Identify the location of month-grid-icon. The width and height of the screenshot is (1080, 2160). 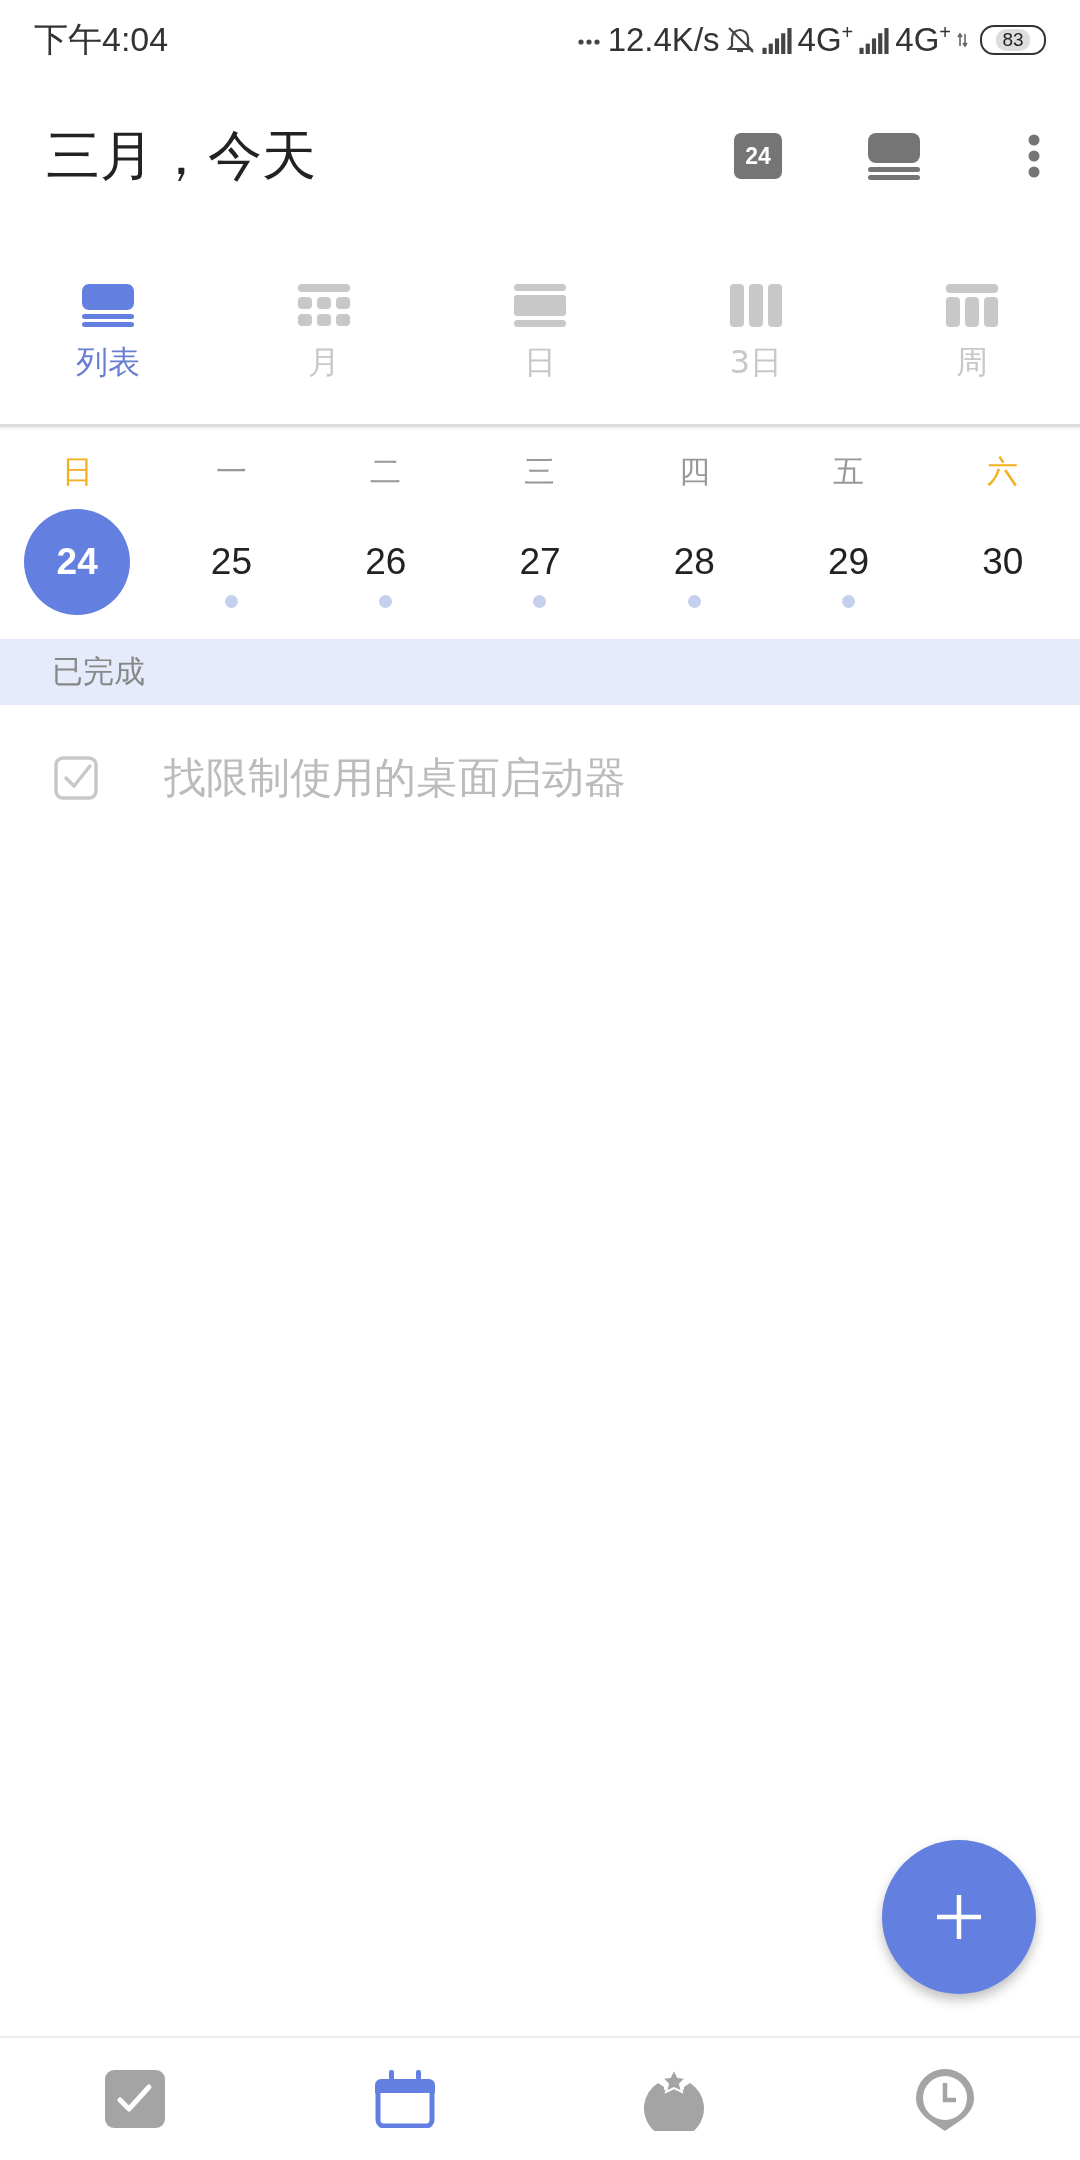
(324, 305).